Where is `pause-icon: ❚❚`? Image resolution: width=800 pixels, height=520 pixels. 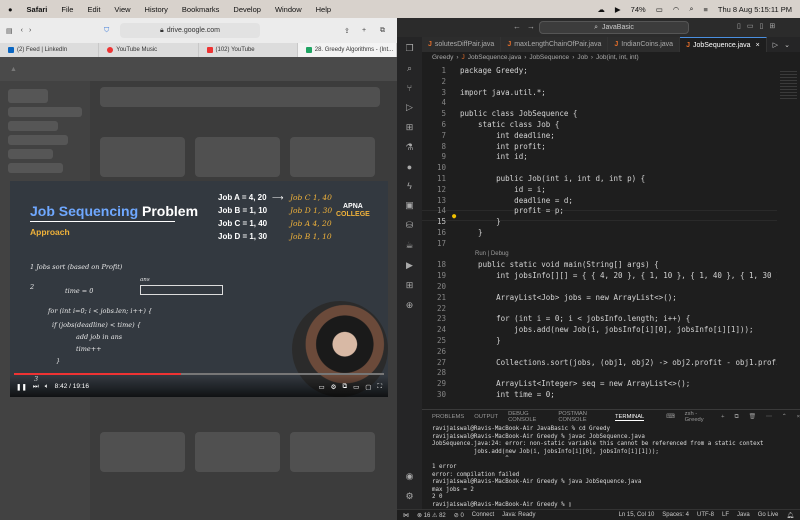 pause-icon: ❚❚ is located at coordinates (21, 387).